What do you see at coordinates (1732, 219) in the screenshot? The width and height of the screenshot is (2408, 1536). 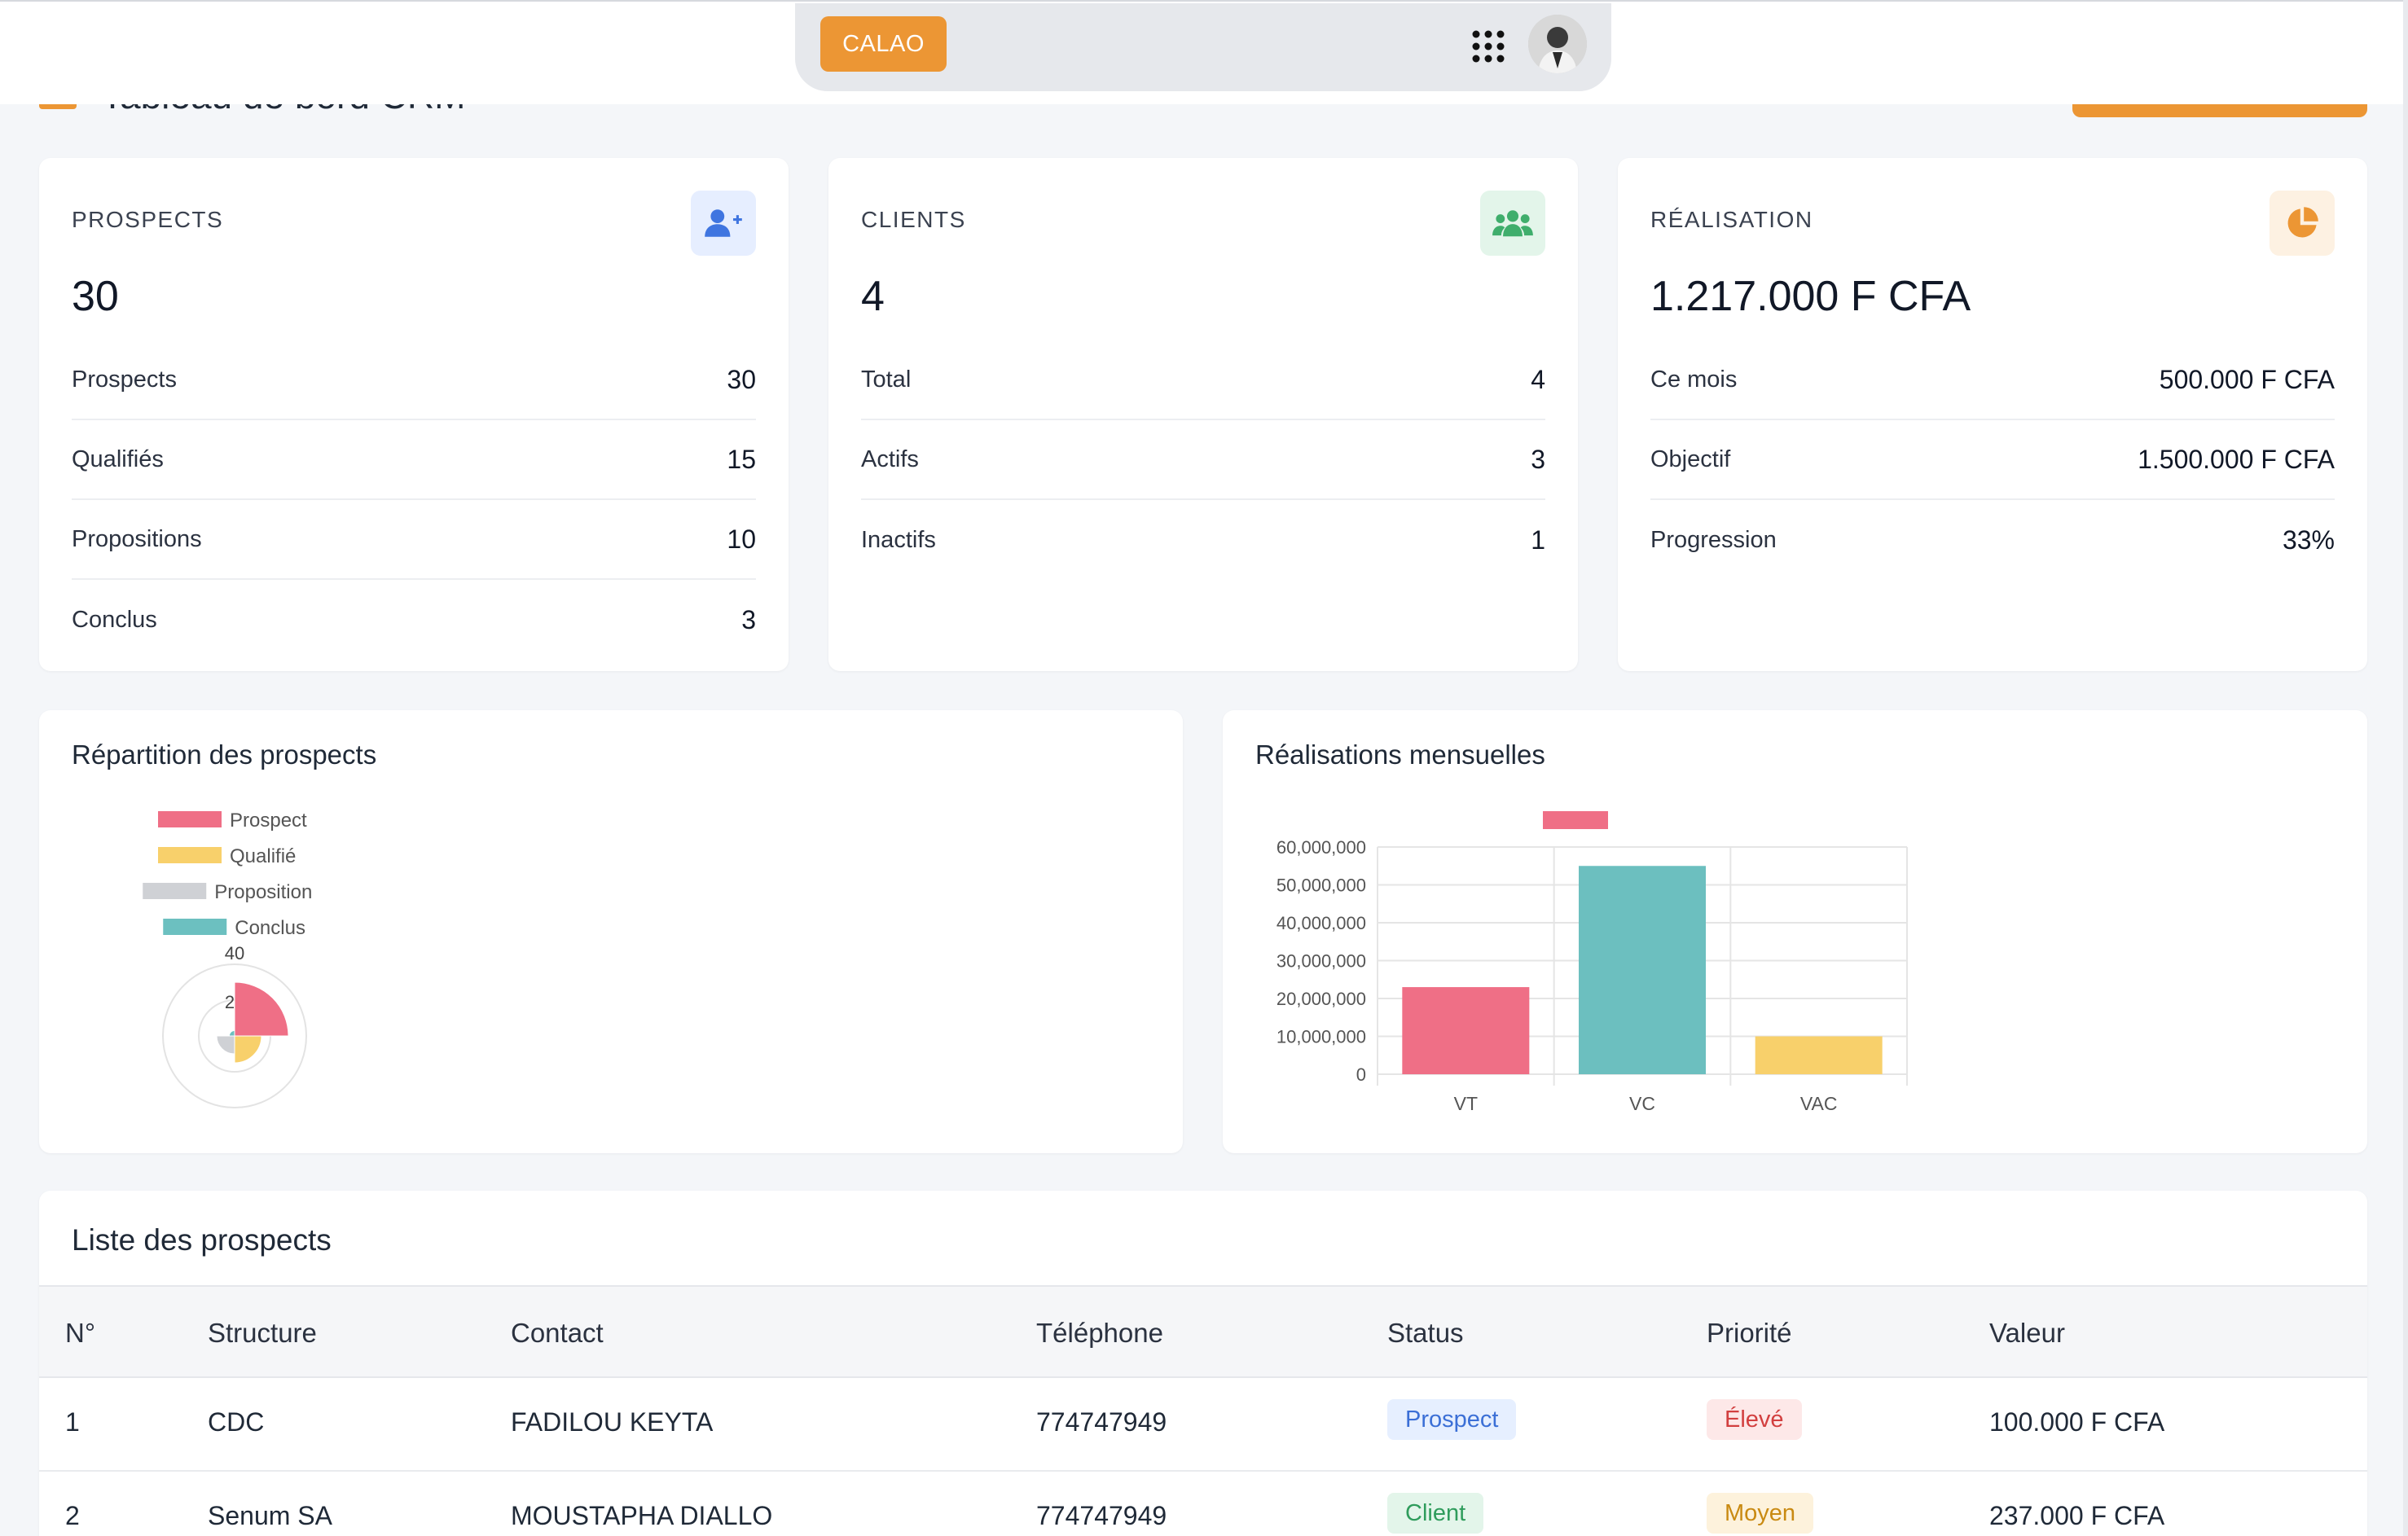 I see `realisation-card-title: RÉALISATION` at bounding box center [1732, 219].